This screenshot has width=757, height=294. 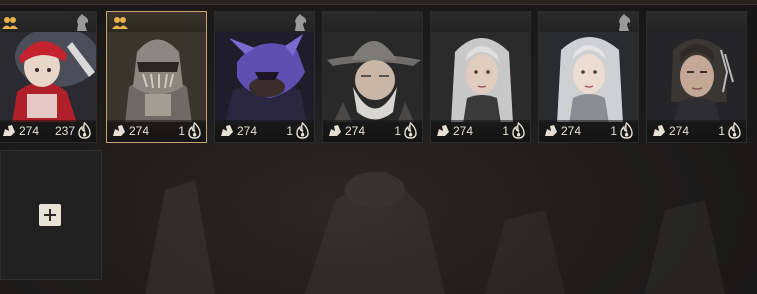 I want to click on character-slot-2: 274 1, so click(x=156, y=77).